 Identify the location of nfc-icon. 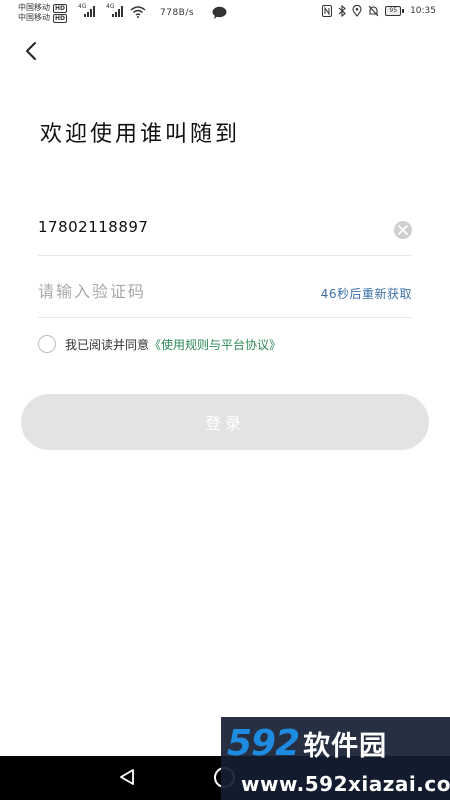
(327, 11).